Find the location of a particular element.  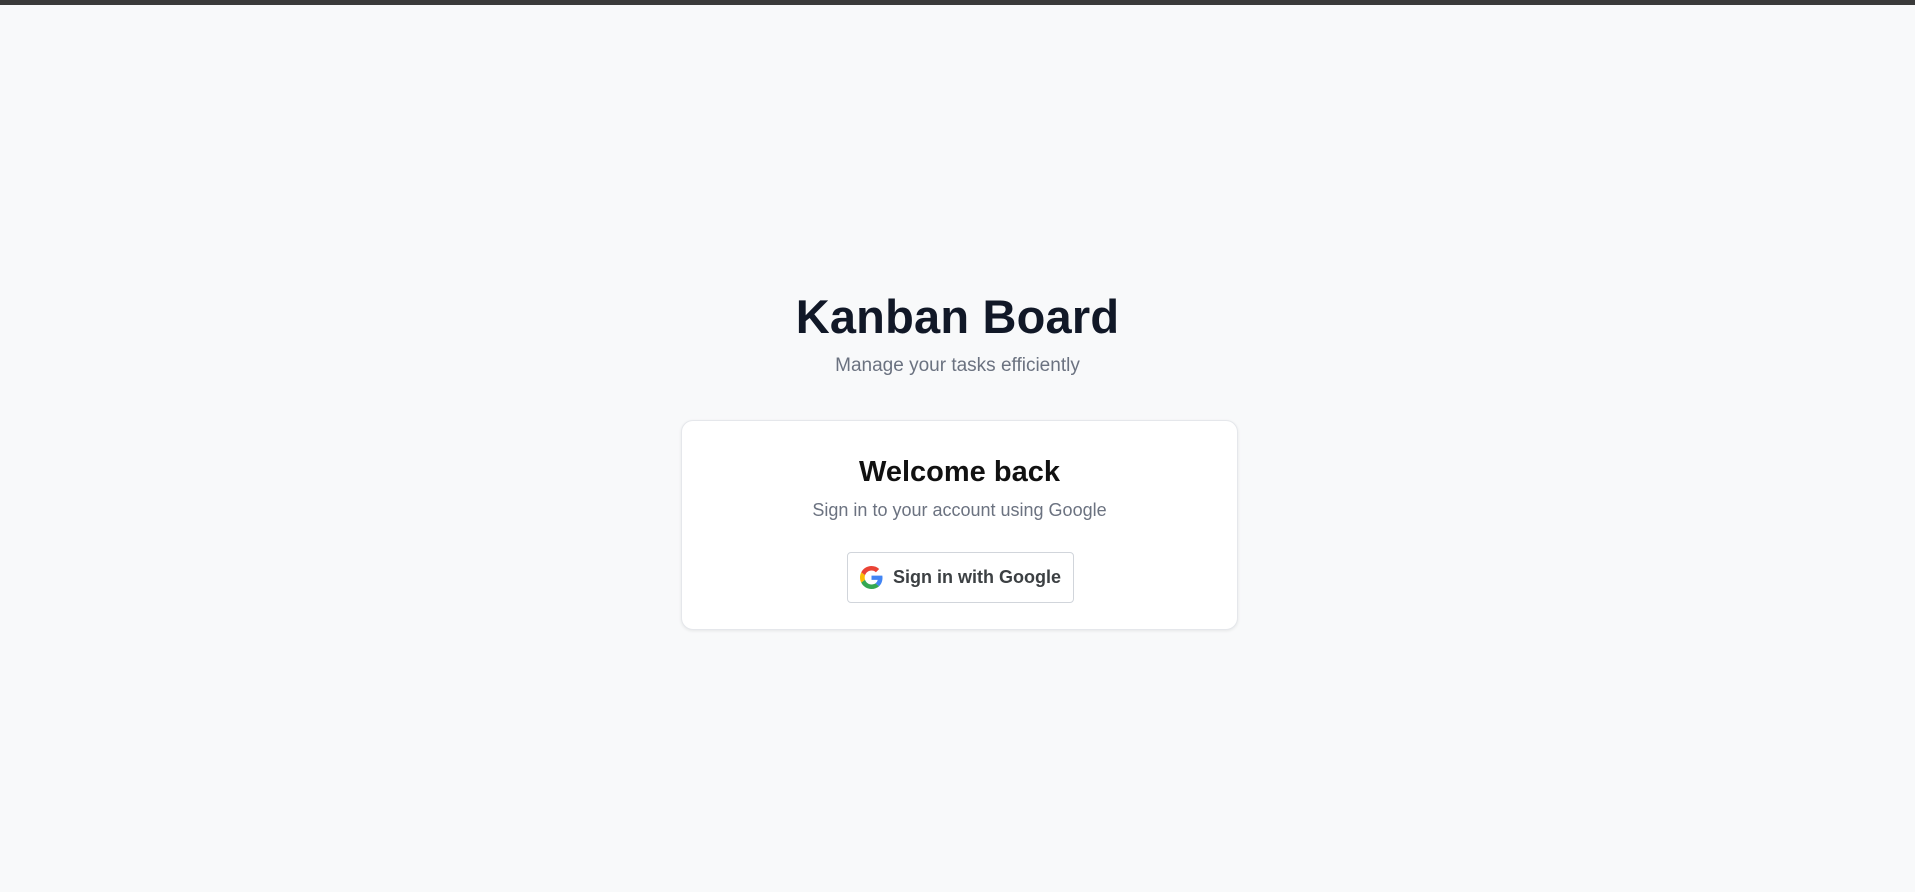

page-title: Kanban Board is located at coordinates (957, 316).